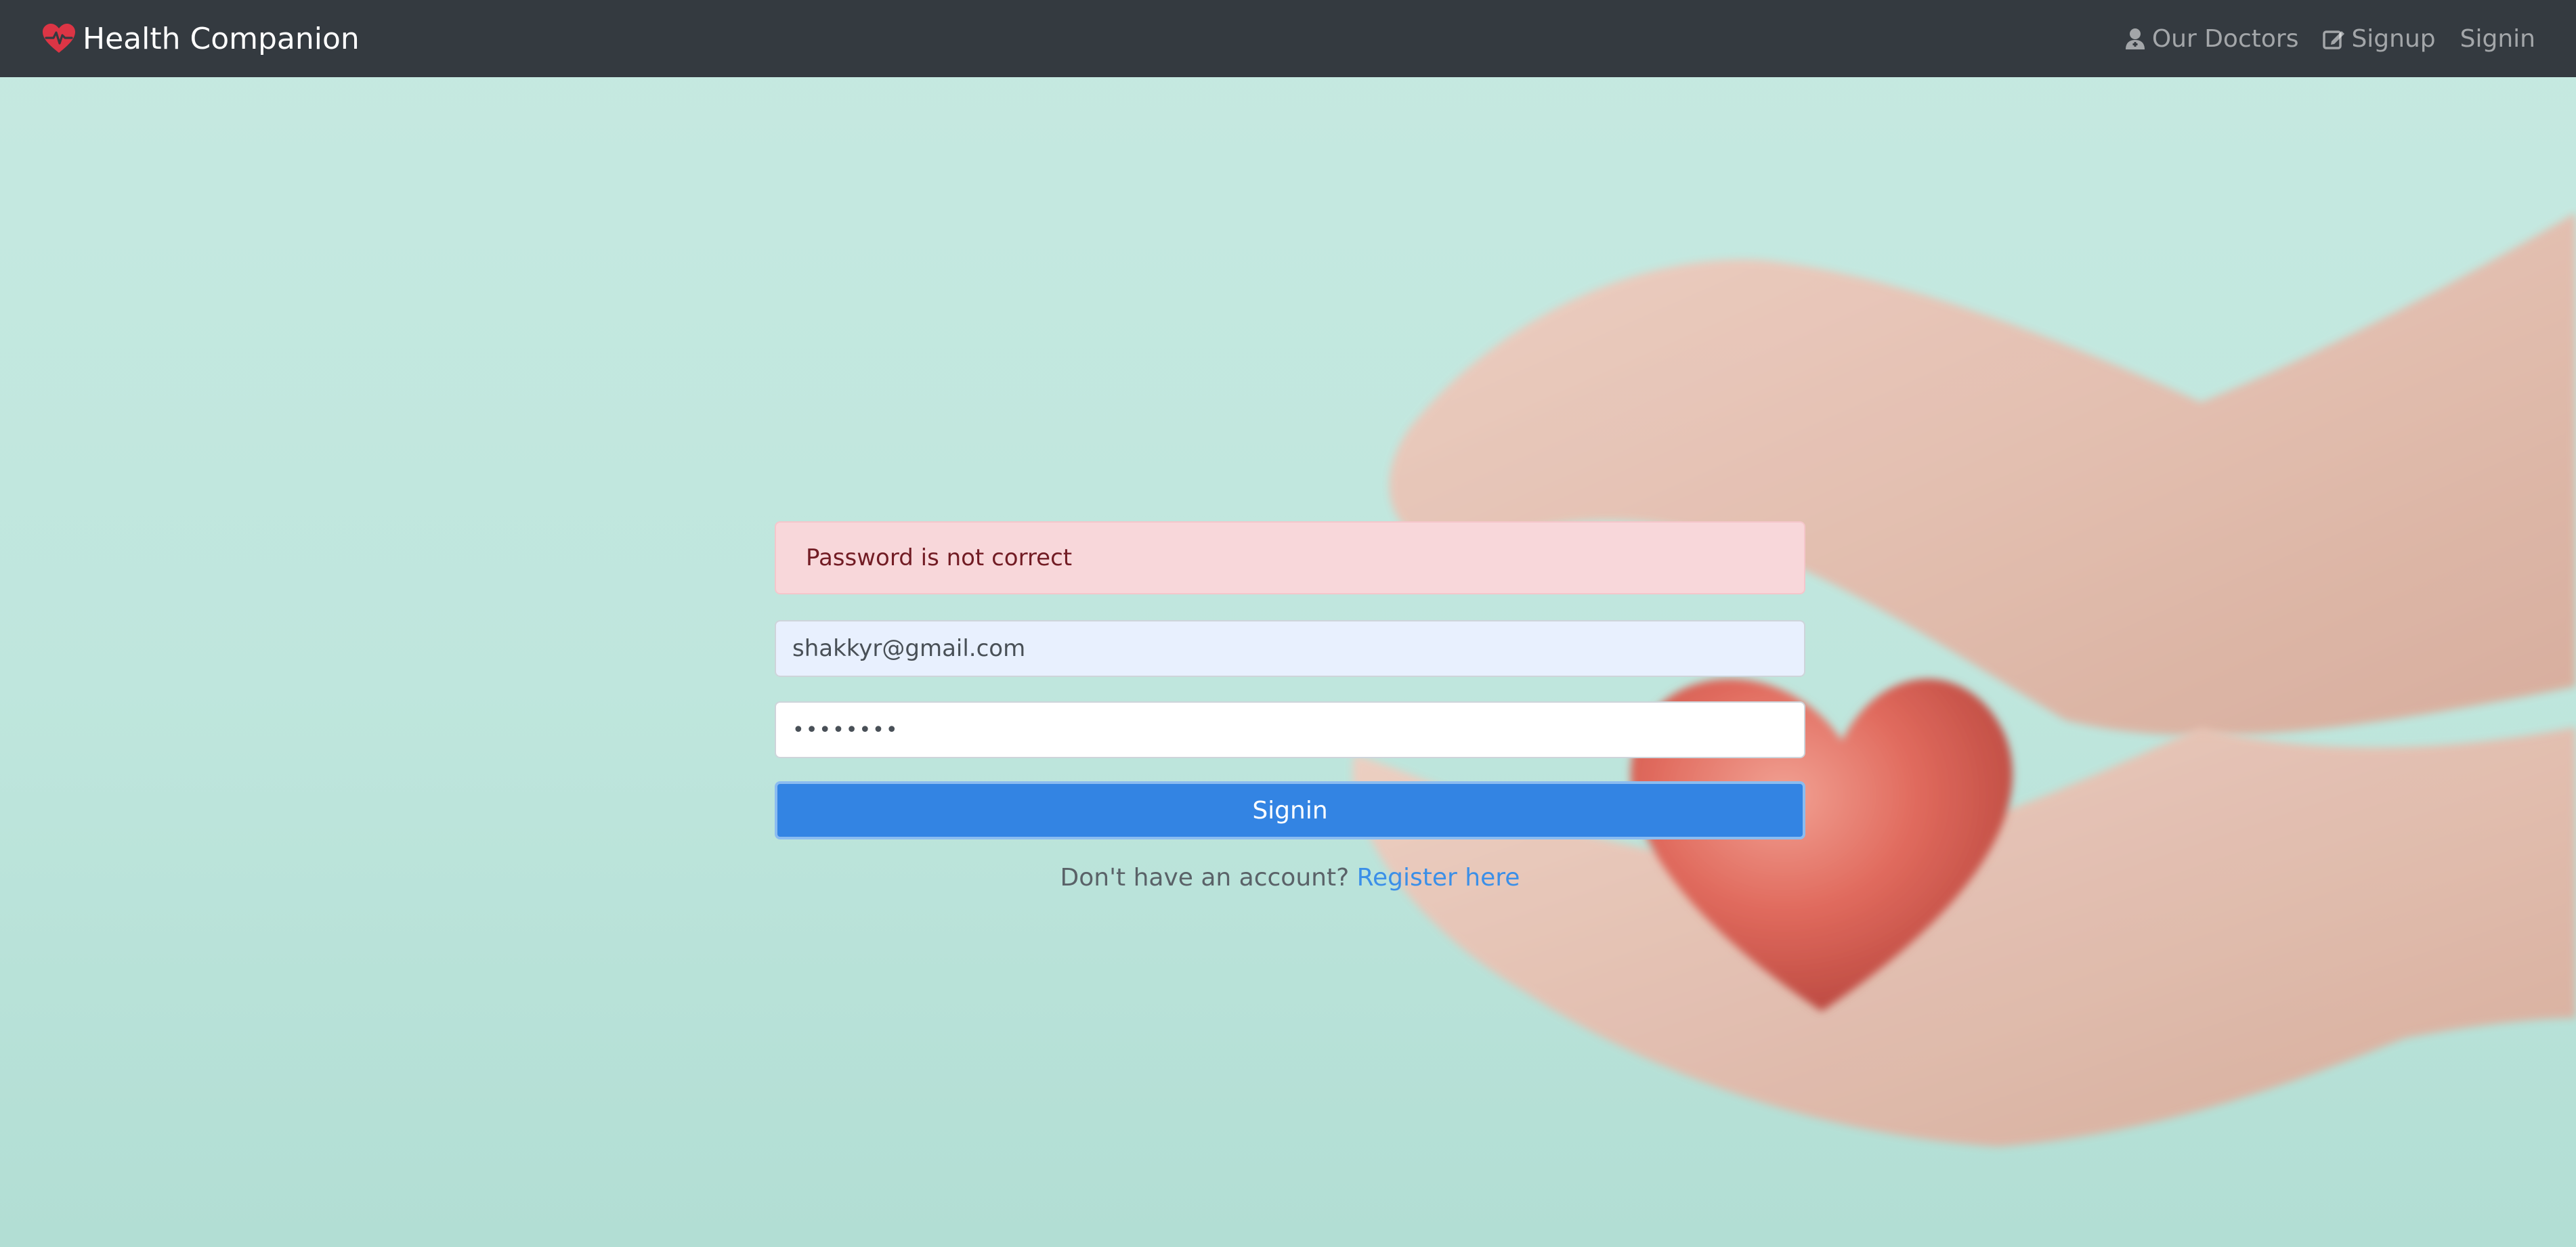  Describe the element at coordinates (2317, 38) in the screenshot. I see `nav-links: Our Doctors Signup Signin` at that location.